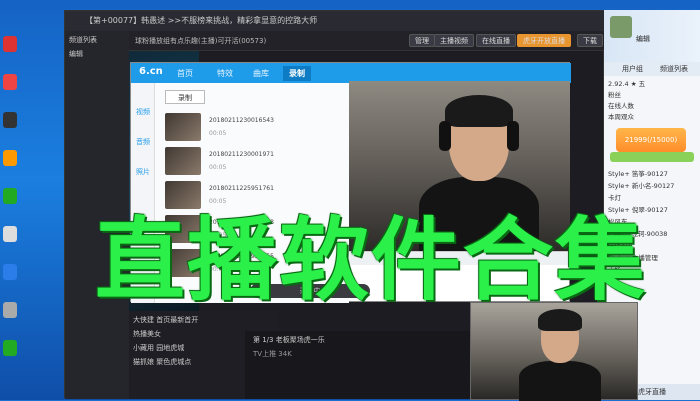 Image resolution: width=700 pixels, height=401 pixels. Describe the element at coordinates (641, 185) in the screenshot. I see `list-item: Style+ 新小名-90127` at that location.